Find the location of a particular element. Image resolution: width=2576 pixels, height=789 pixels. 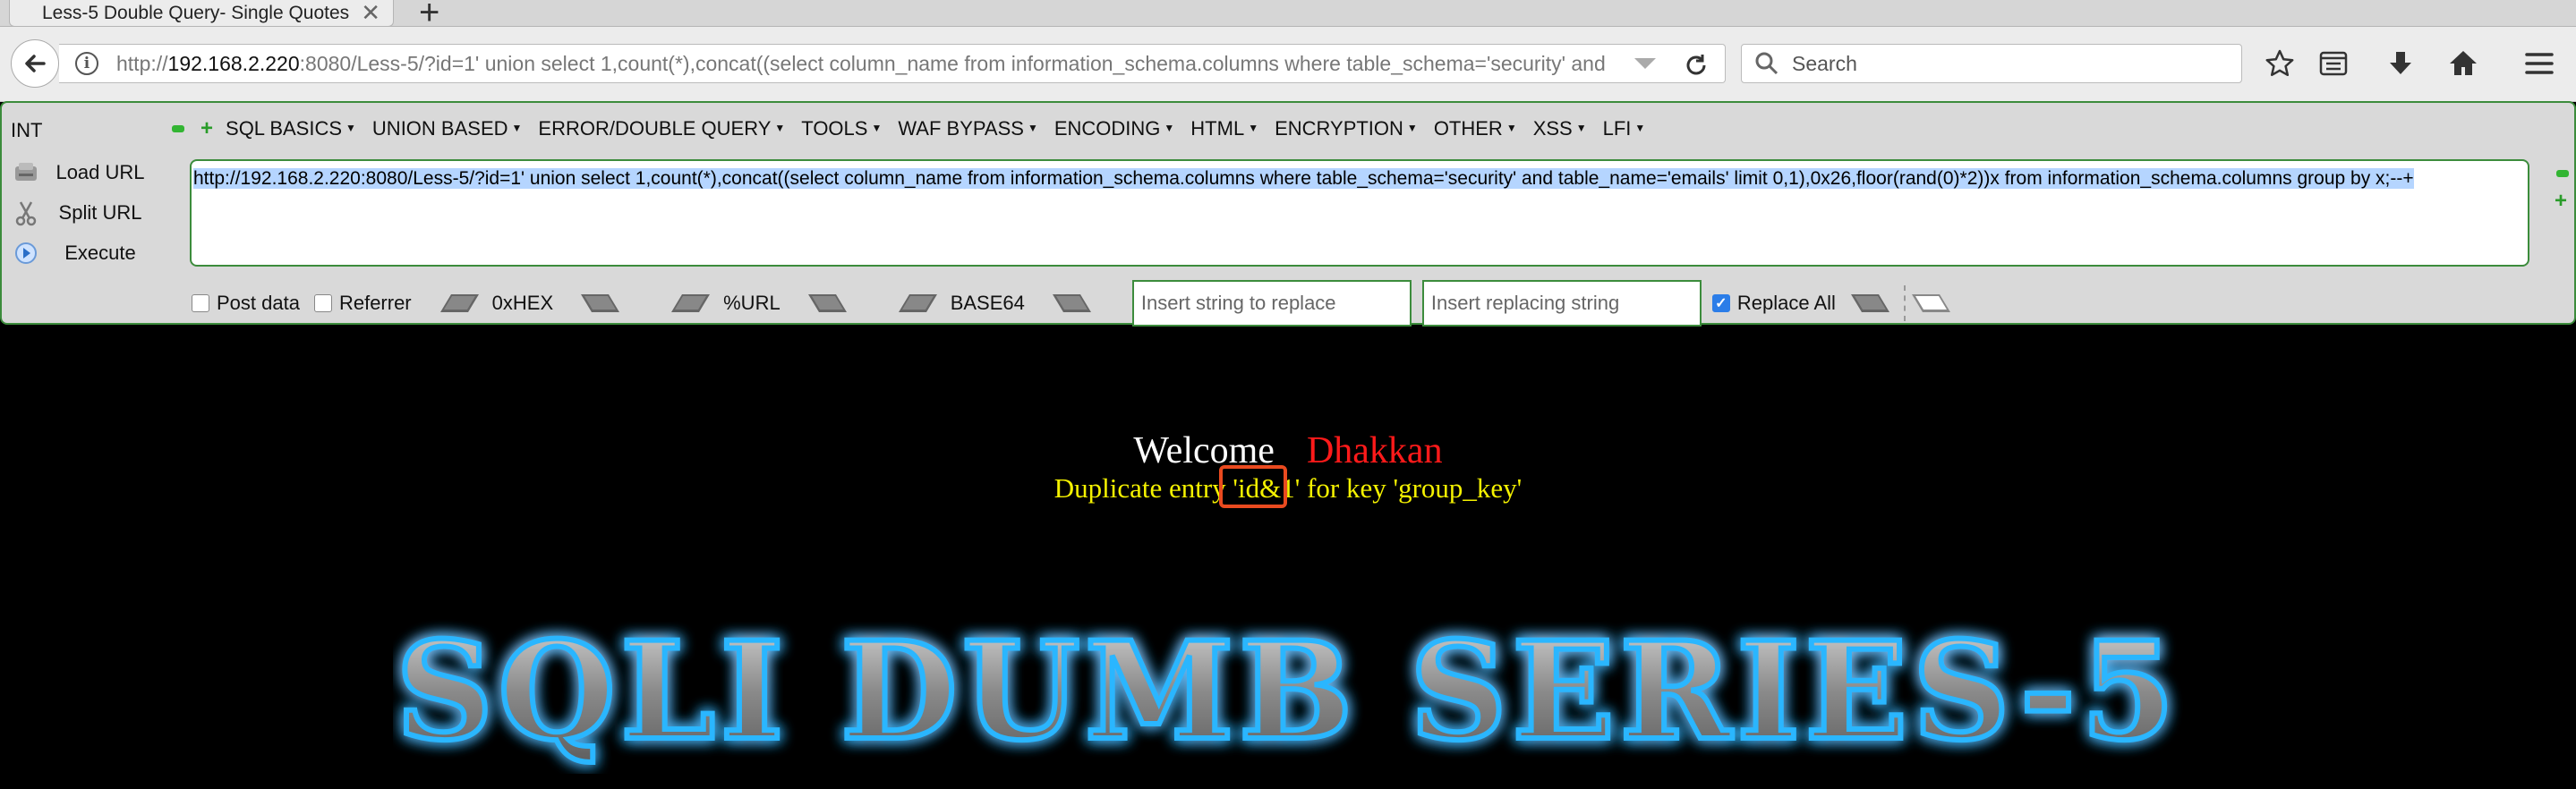

decrease-icon is located at coordinates (178, 128).